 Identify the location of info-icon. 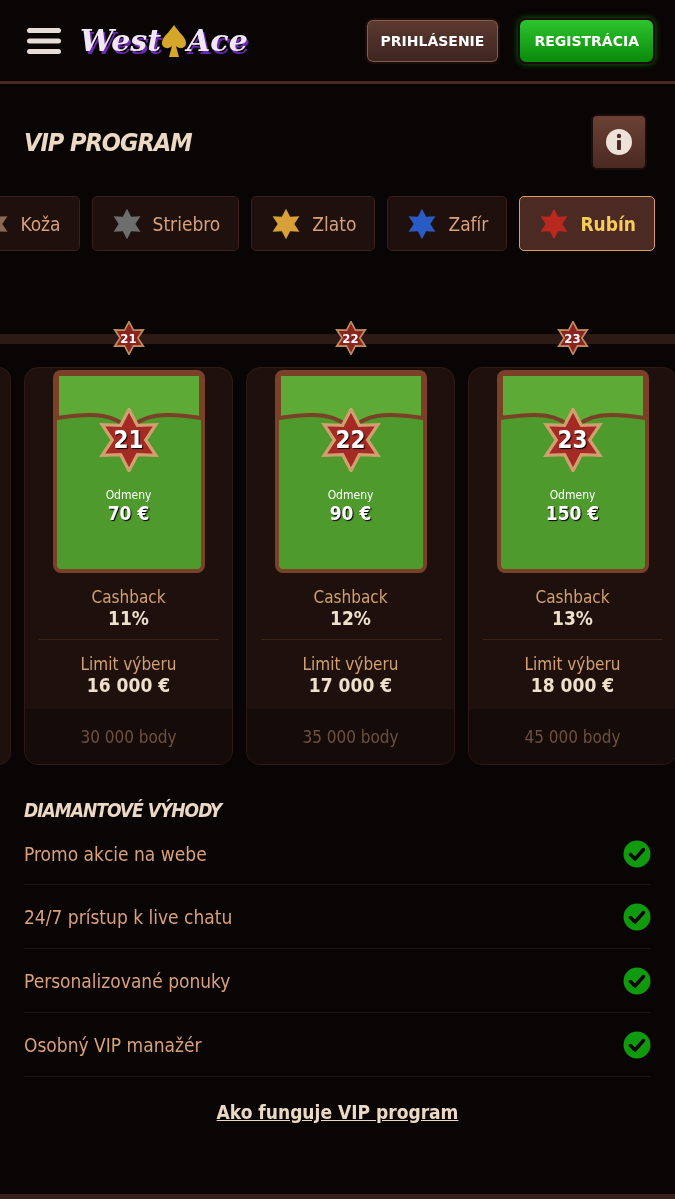
(619, 142).